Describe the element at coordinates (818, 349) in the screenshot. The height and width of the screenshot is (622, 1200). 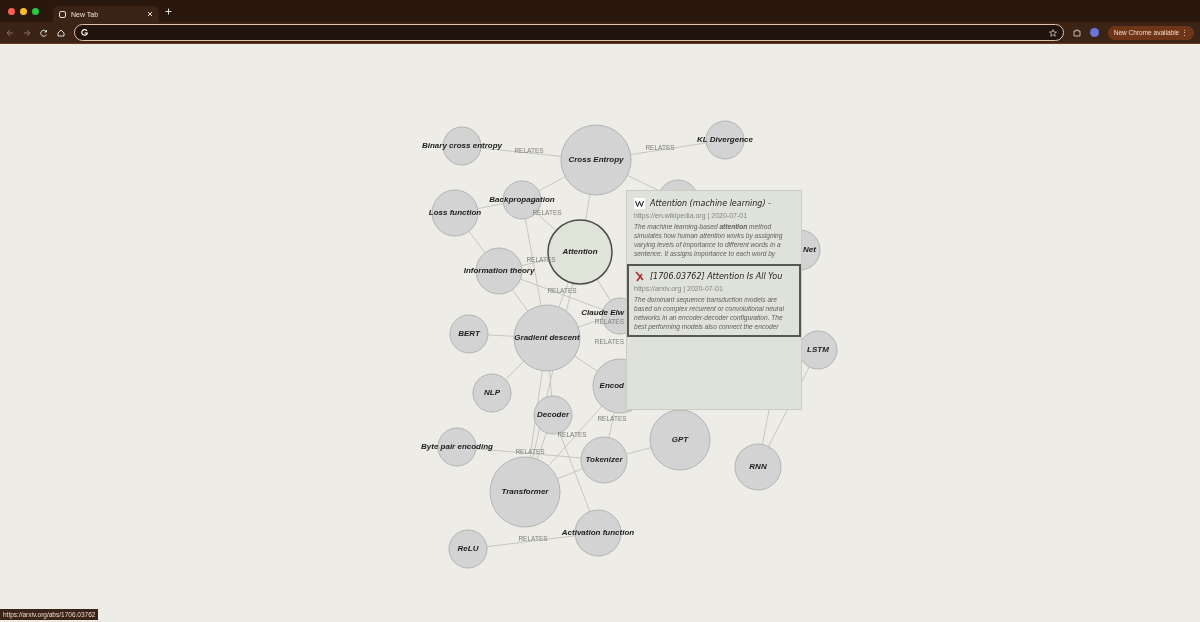
I see `node-label: LSTM` at that location.